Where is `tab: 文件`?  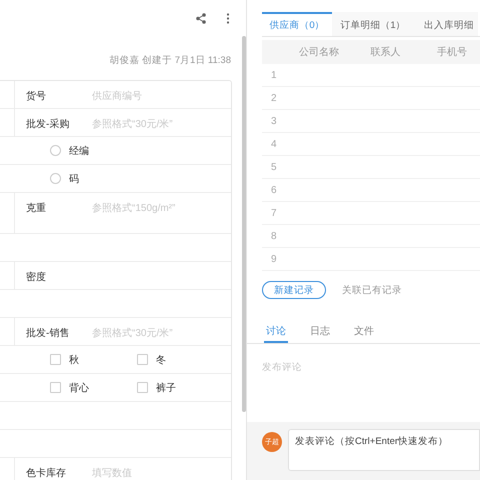 tab: 文件 is located at coordinates (364, 331).